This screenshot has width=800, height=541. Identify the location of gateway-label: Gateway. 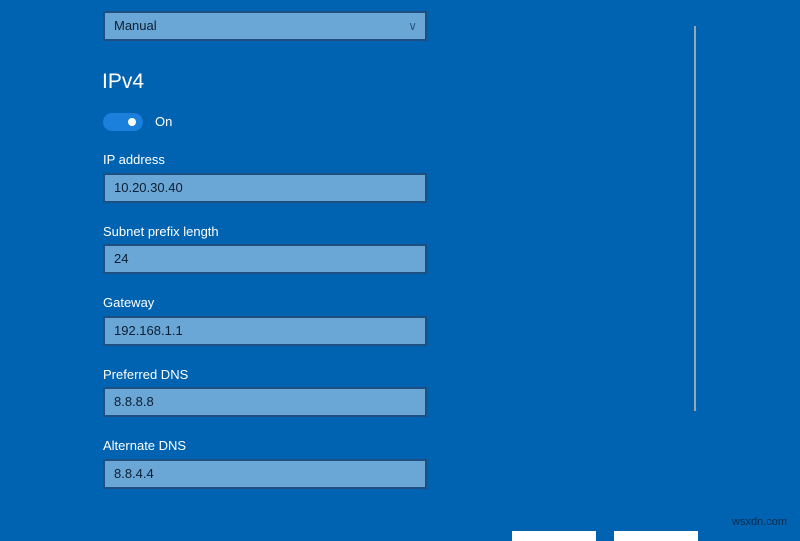
(129, 302).